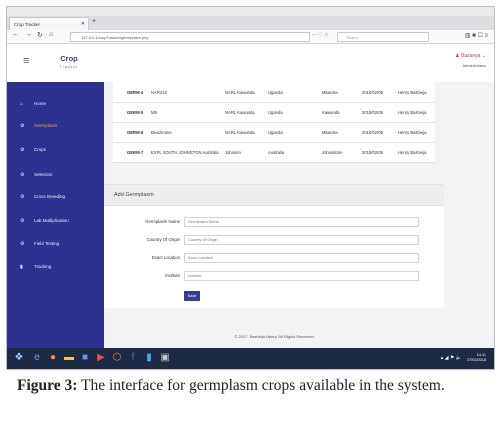 This screenshot has height=430, width=499. I want to click on sublime-icon: ⬡, so click(117, 358).